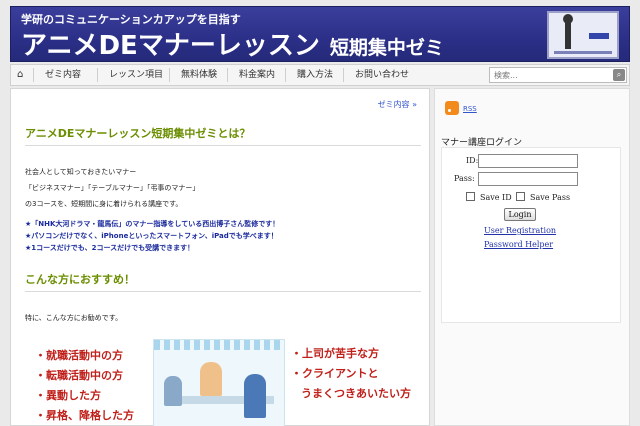 The height and width of the screenshot is (426, 640). What do you see at coordinates (550, 197) in the screenshot?
I see `save-pass-label: Save Pass` at bounding box center [550, 197].